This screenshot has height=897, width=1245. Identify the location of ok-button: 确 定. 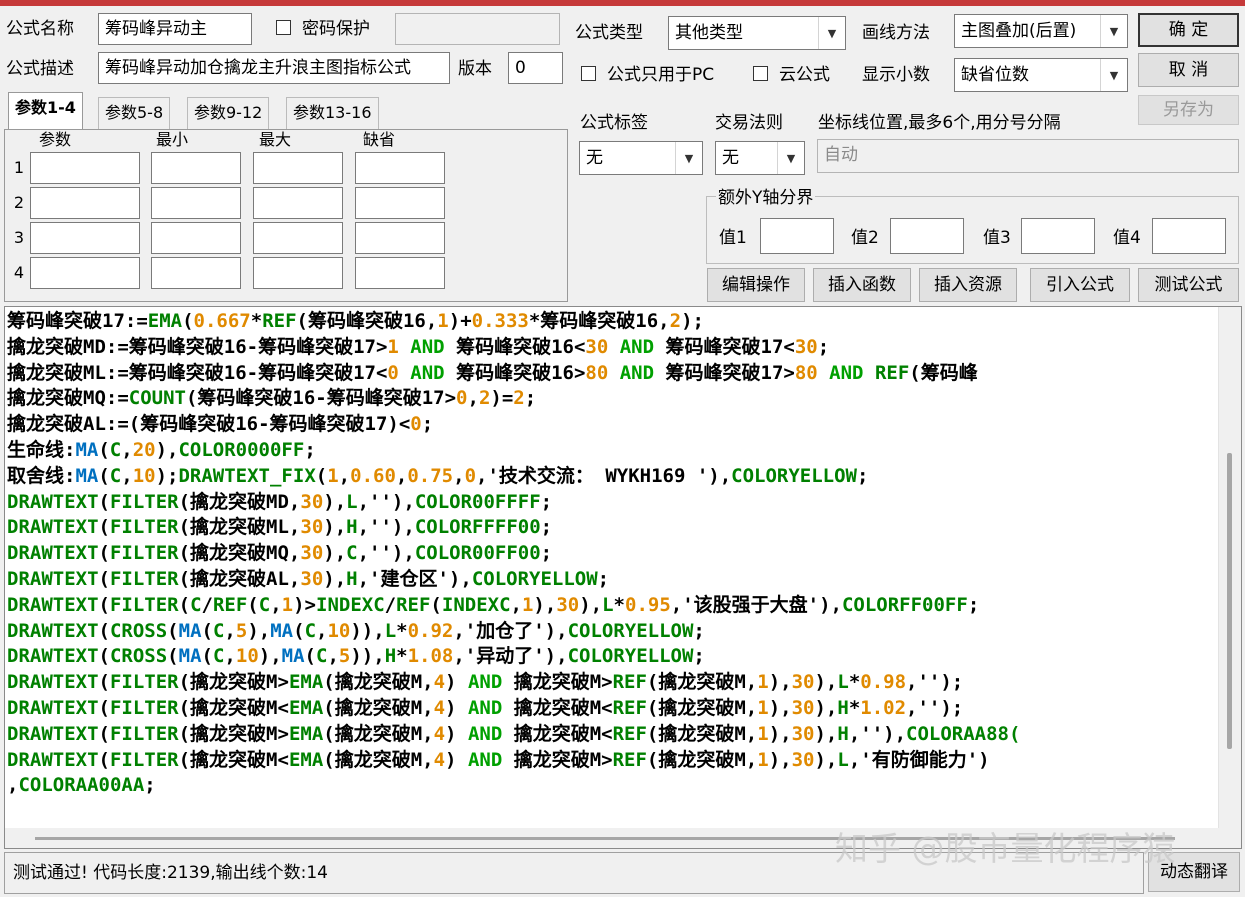
(1188, 30).